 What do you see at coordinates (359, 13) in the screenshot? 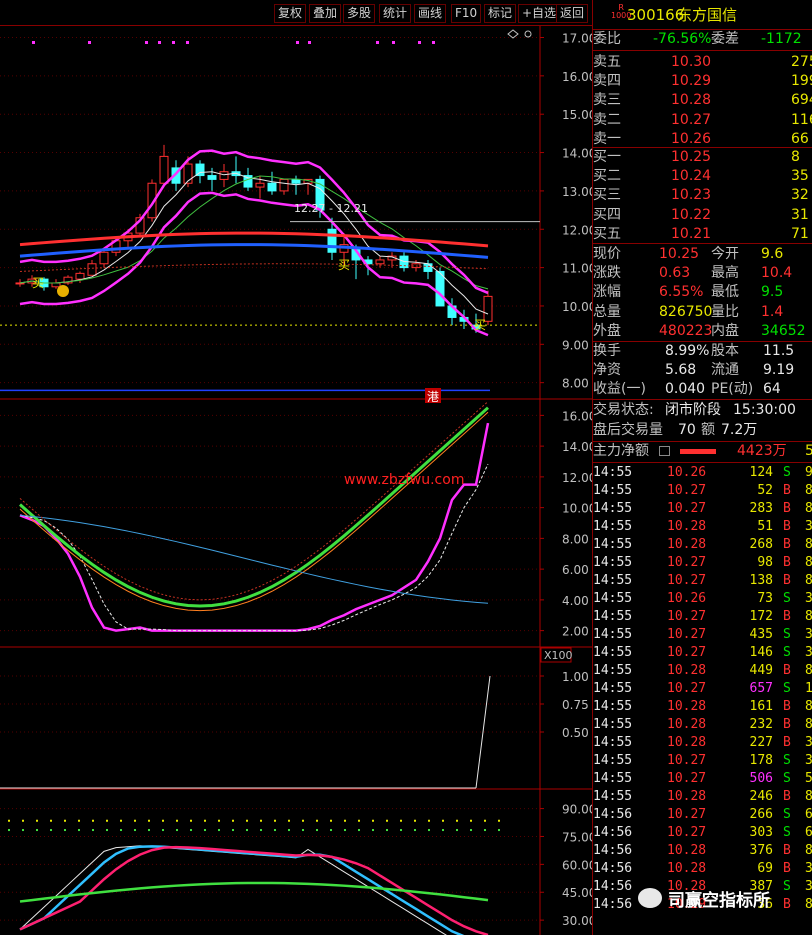
I see `toolbar-btn-2: 多股` at bounding box center [359, 13].